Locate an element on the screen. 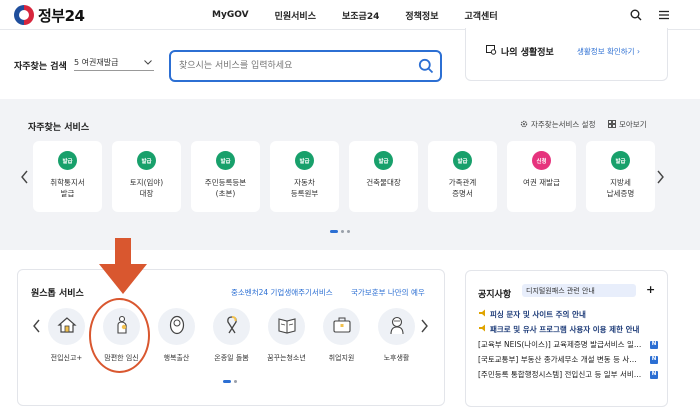 This screenshot has height=413, width=700. onestop-item: 전입신고+ is located at coordinates (66, 335).